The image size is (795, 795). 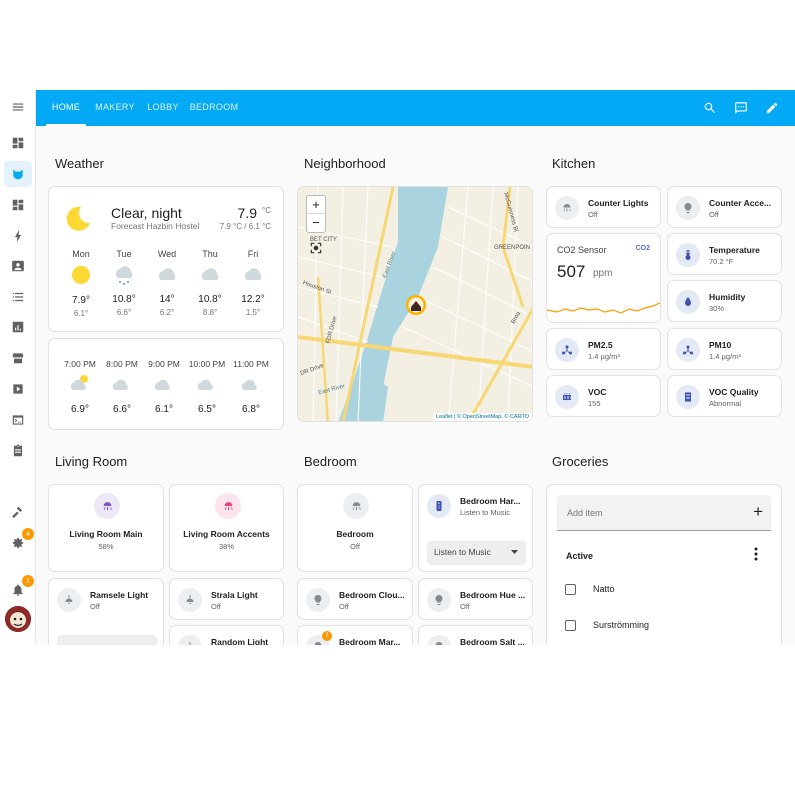 I want to click on tile-bedroom-hue: Bedroom Hue ... Off, so click(x=475, y=599).